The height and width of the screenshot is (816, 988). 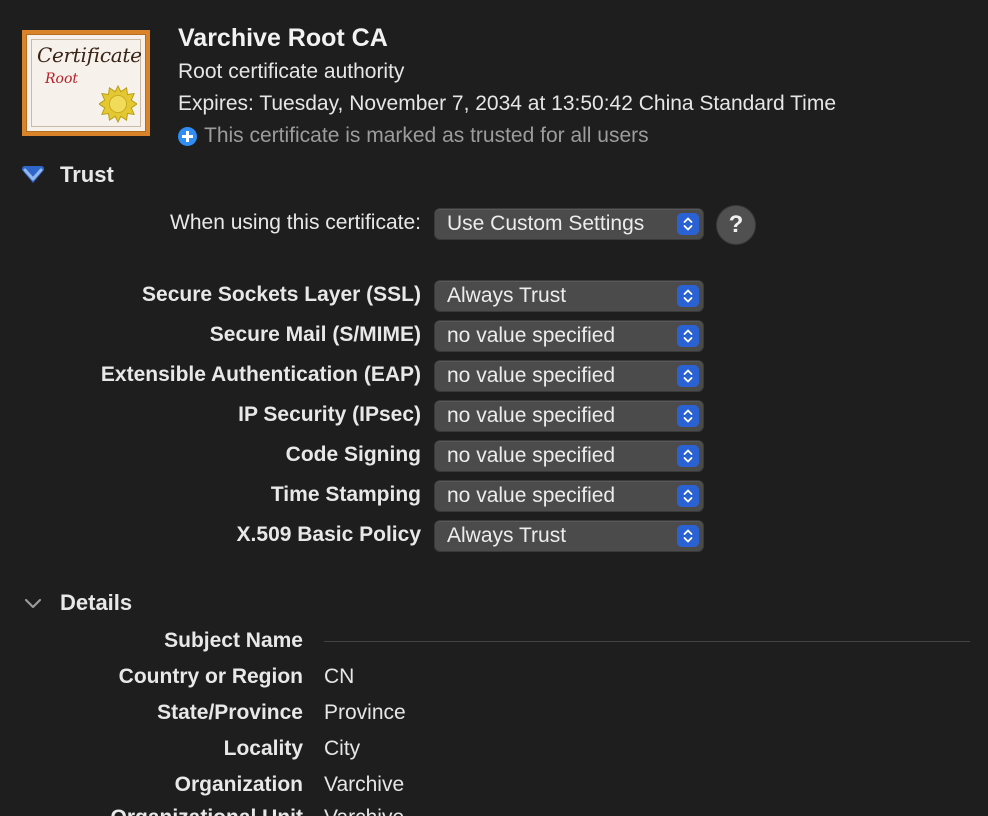 I want to click on detail-label: State/Province, so click(x=230, y=712).